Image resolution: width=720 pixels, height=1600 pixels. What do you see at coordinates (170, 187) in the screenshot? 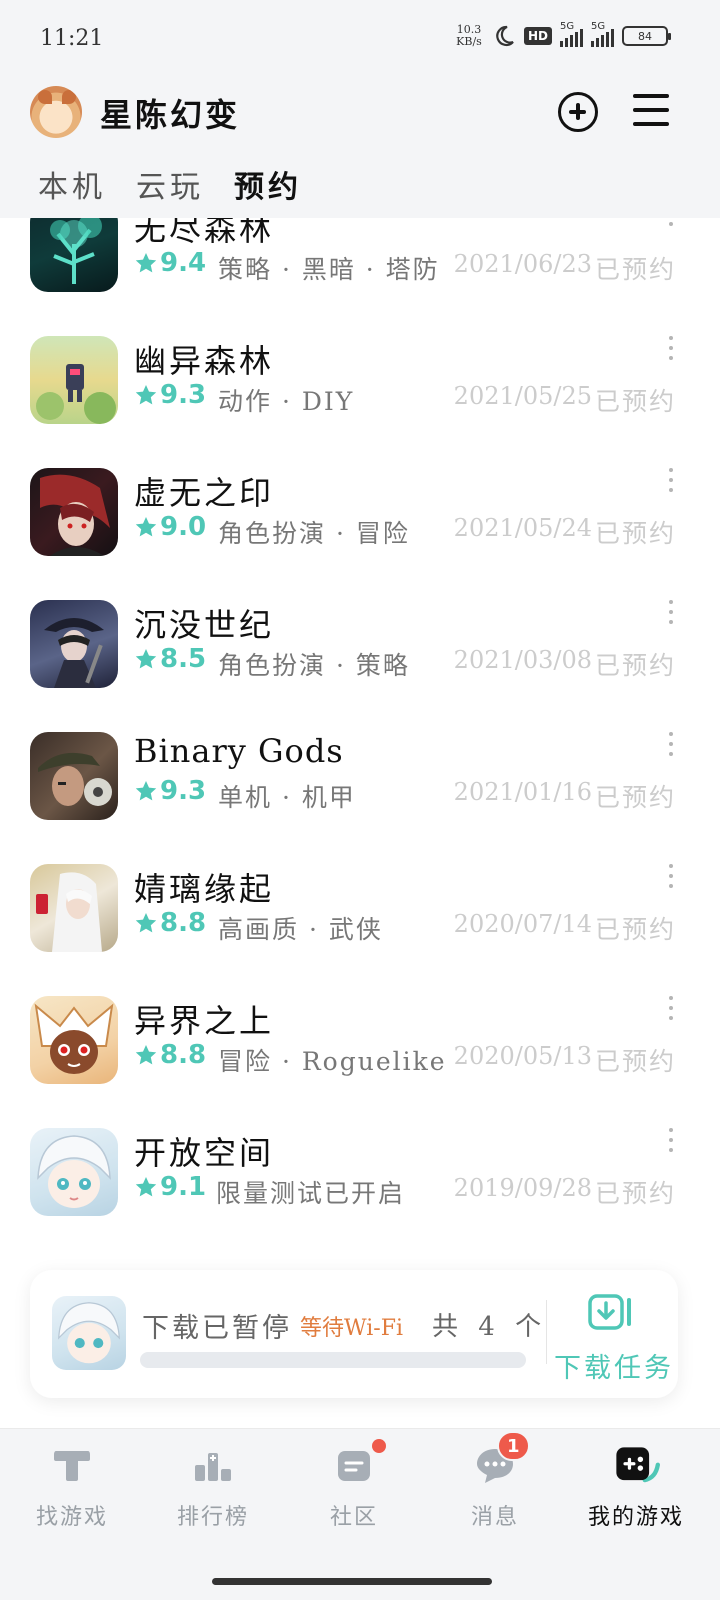
I see `tab-label: 云玩` at bounding box center [170, 187].